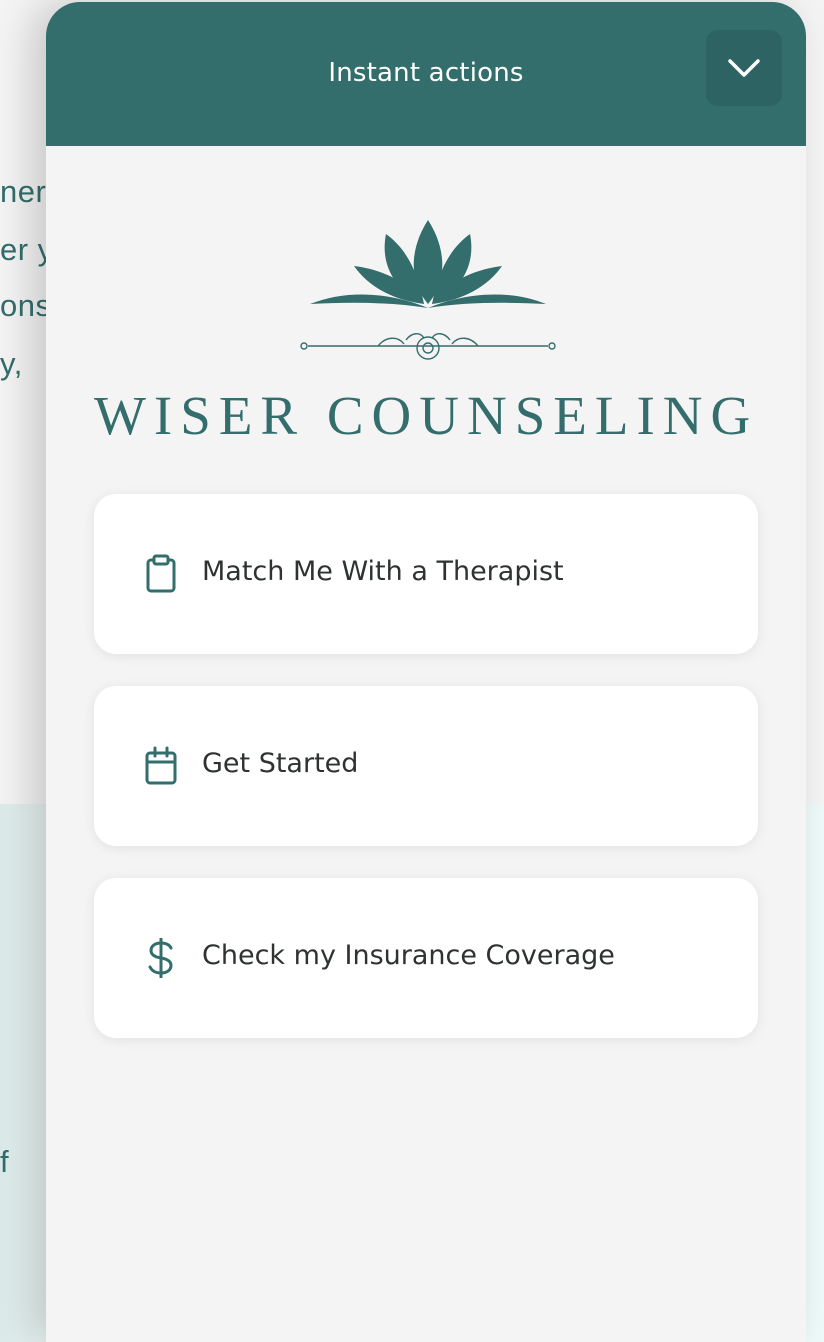  What do you see at coordinates (161, 765) in the screenshot?
I see `calendar-icon` at bounding box center [161, 765].